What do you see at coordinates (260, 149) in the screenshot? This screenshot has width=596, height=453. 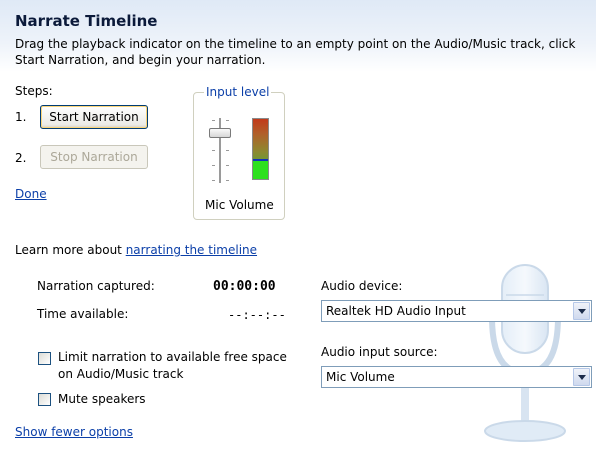 I see `level-meter-icon` at bounding box center [260, 149].